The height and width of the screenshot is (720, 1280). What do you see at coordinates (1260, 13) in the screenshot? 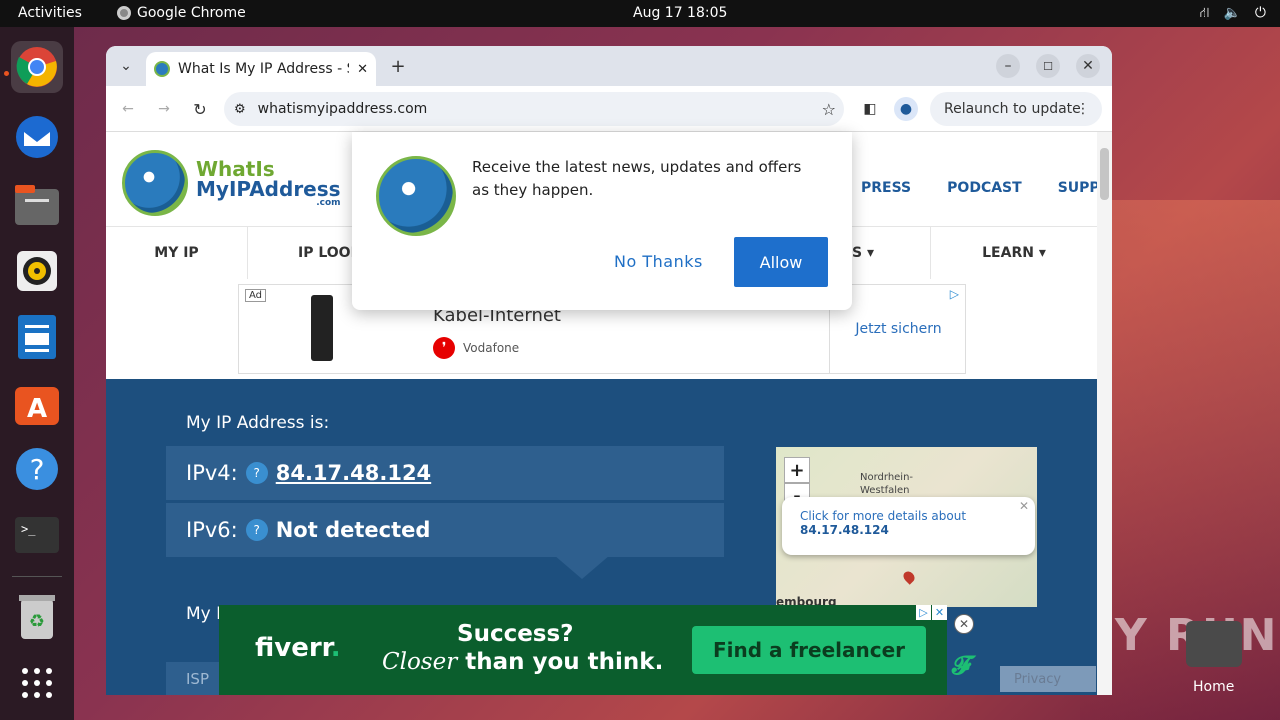
I see `power-icon: ⏻` at bounding box center [1260, 13].